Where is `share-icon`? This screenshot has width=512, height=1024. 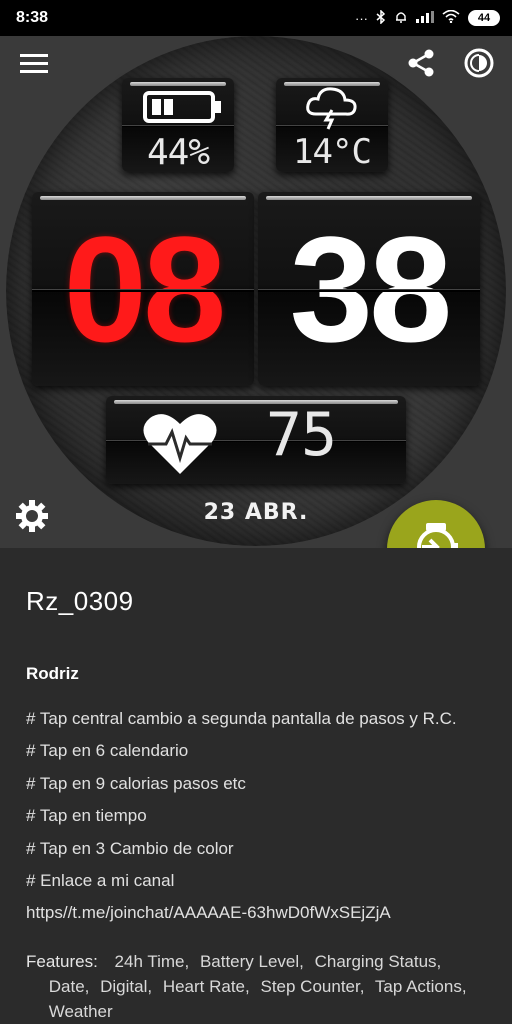
share-icon is located at coordinates (421, 63).